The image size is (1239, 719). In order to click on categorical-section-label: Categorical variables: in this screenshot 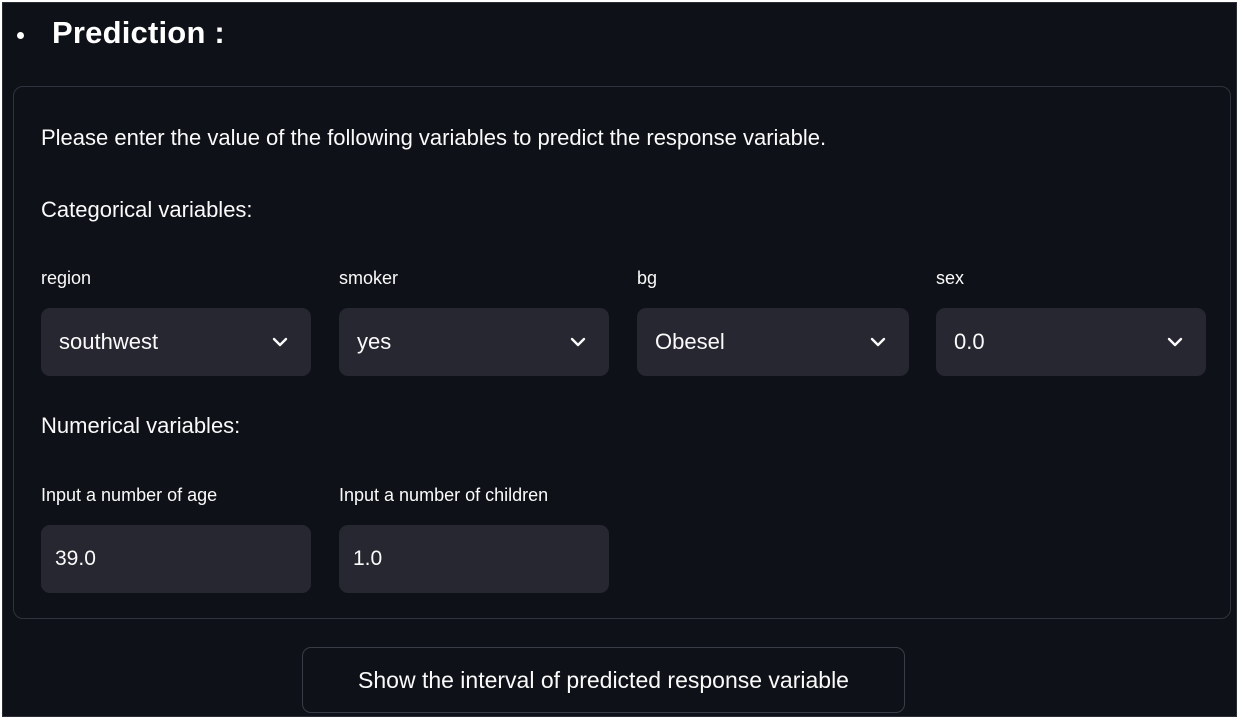, I will do `click(147, 209)`.